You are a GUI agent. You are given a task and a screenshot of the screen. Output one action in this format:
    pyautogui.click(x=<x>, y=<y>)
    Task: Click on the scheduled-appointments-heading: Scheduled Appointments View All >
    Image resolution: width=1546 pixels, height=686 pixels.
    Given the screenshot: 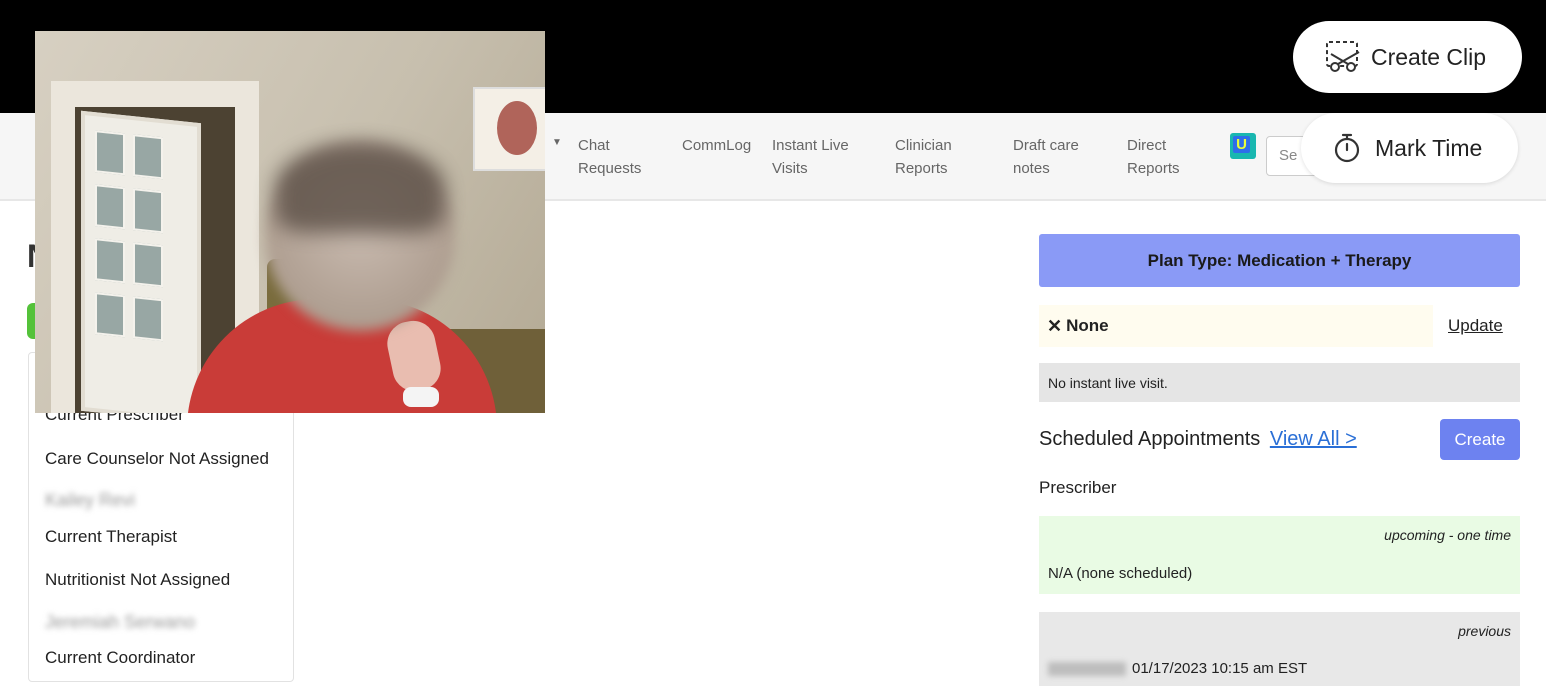 What is the action you would take?
    pyautogui.click(x=1198, y=439)
    